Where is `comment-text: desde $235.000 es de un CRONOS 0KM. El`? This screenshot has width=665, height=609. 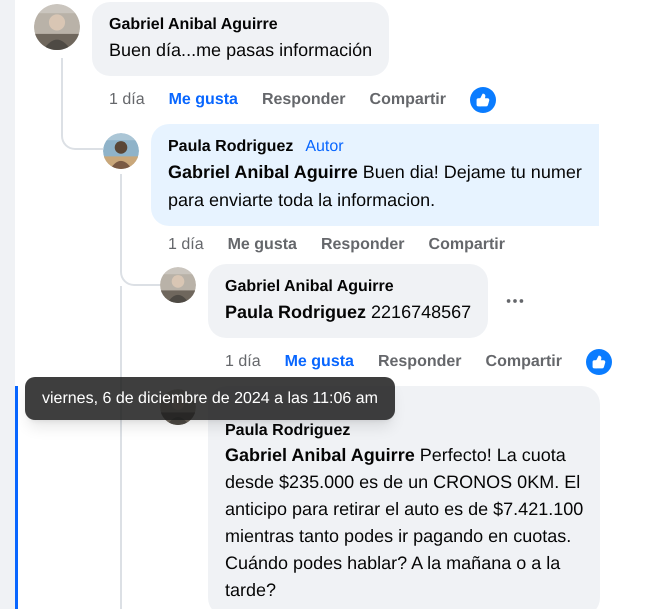 comment-text: desde $235.000 es de un CRONOS 0KM. El is located at coordinates (402, 482).